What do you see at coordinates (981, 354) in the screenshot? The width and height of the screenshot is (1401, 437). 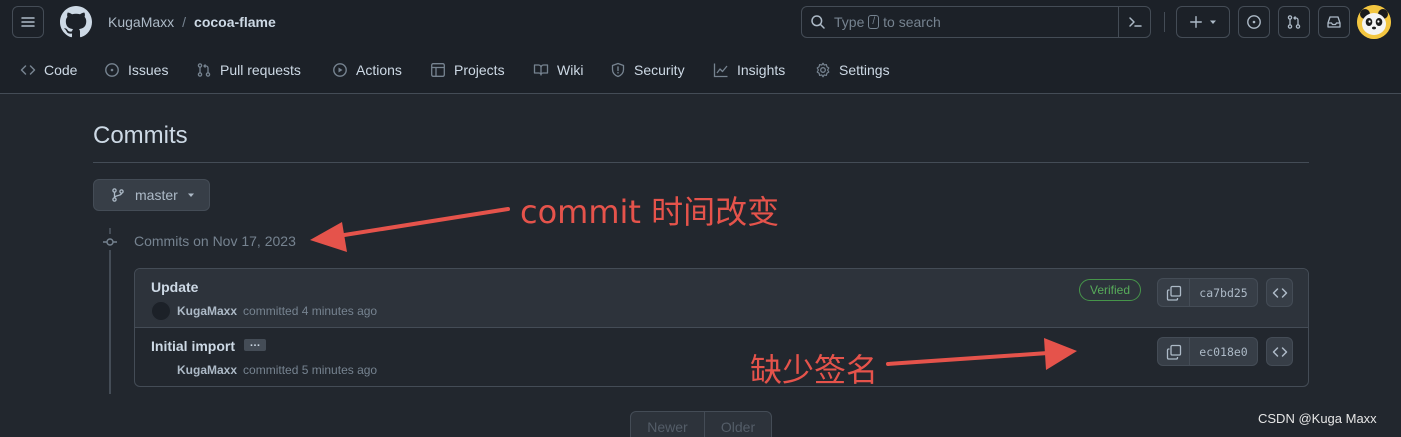 I see `arrow-to-missing-signature` at bounding box center [981, 354].